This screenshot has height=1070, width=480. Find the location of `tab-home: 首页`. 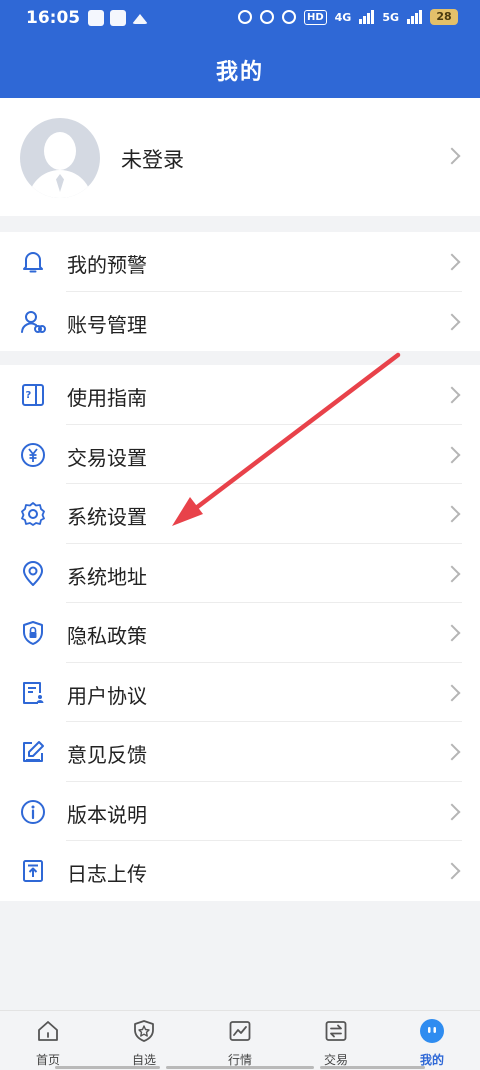

tab-home: 首页 is located at coordinates (48, 1040).